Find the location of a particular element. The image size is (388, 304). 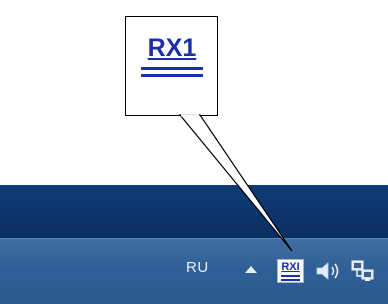

rx1-callout-icon: RX1 is located at coordinates (172, 65).